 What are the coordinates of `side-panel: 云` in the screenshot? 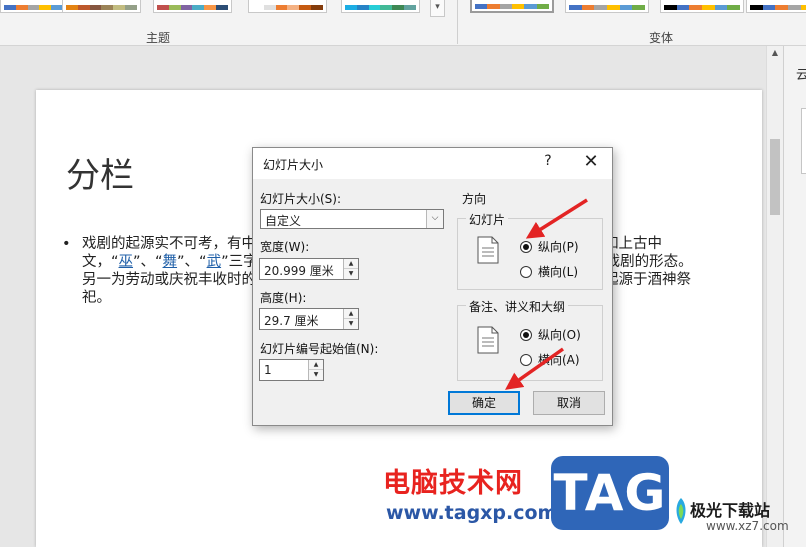 It's located at (794, 296).